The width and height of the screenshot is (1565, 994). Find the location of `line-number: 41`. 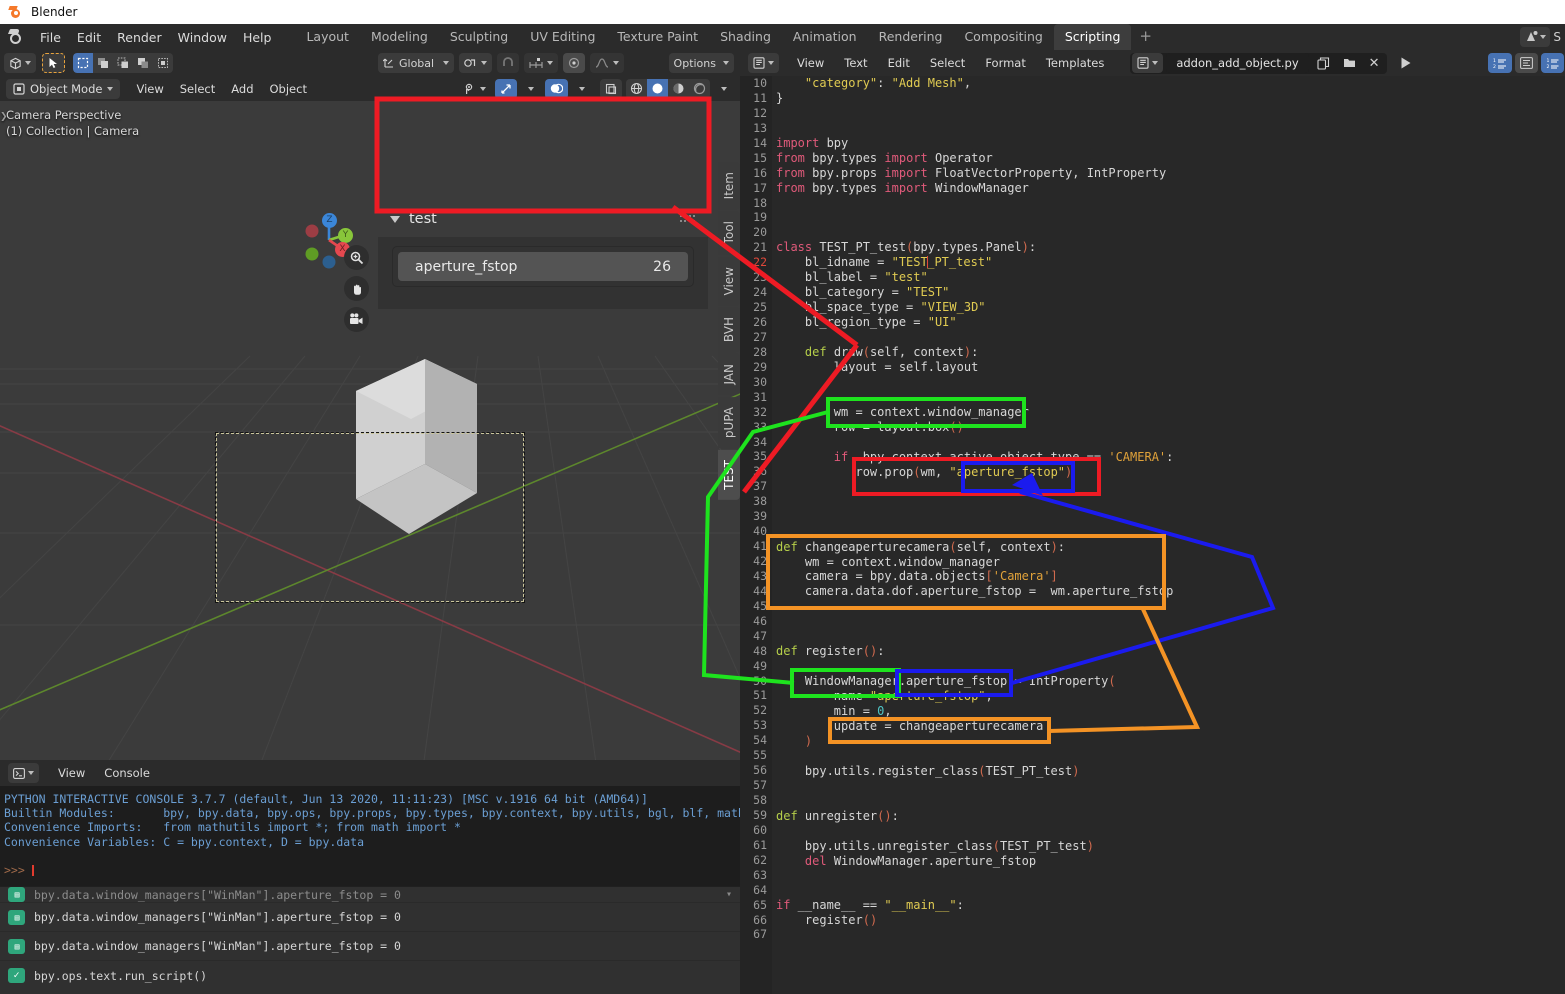

line-number: 41 is located at coordinates (760, 546).